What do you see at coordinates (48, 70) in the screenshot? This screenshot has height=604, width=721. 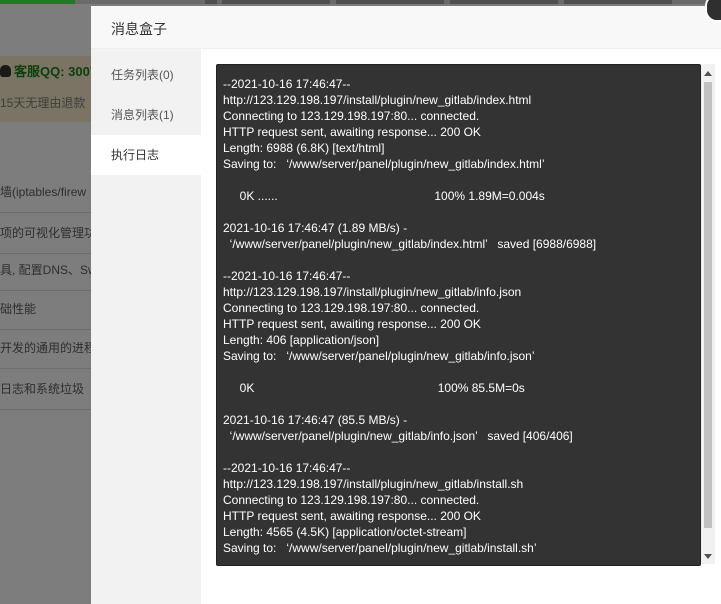 I see `support-qq-text: 客服QQ: 3007` at bounding box center [48, 70].